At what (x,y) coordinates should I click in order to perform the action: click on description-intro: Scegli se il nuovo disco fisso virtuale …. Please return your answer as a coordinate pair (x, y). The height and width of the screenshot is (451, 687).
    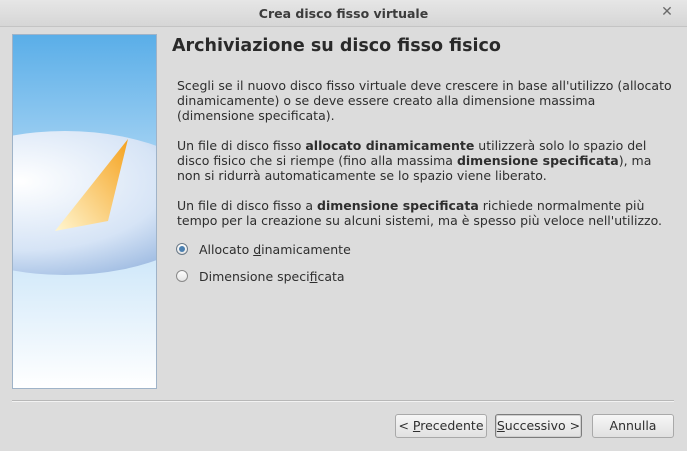
    Looking at the image, I should click on (424, 100).